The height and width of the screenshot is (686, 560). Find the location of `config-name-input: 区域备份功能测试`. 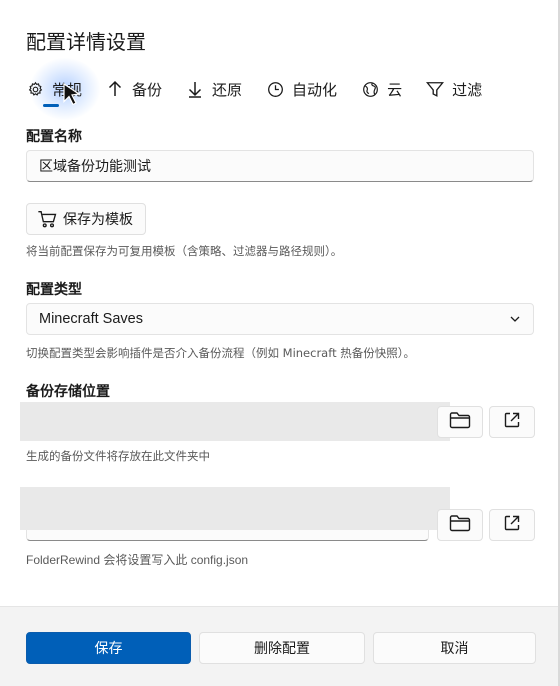

config-name-input: 区域备份功能测试 is located at coordinates (280, 166).